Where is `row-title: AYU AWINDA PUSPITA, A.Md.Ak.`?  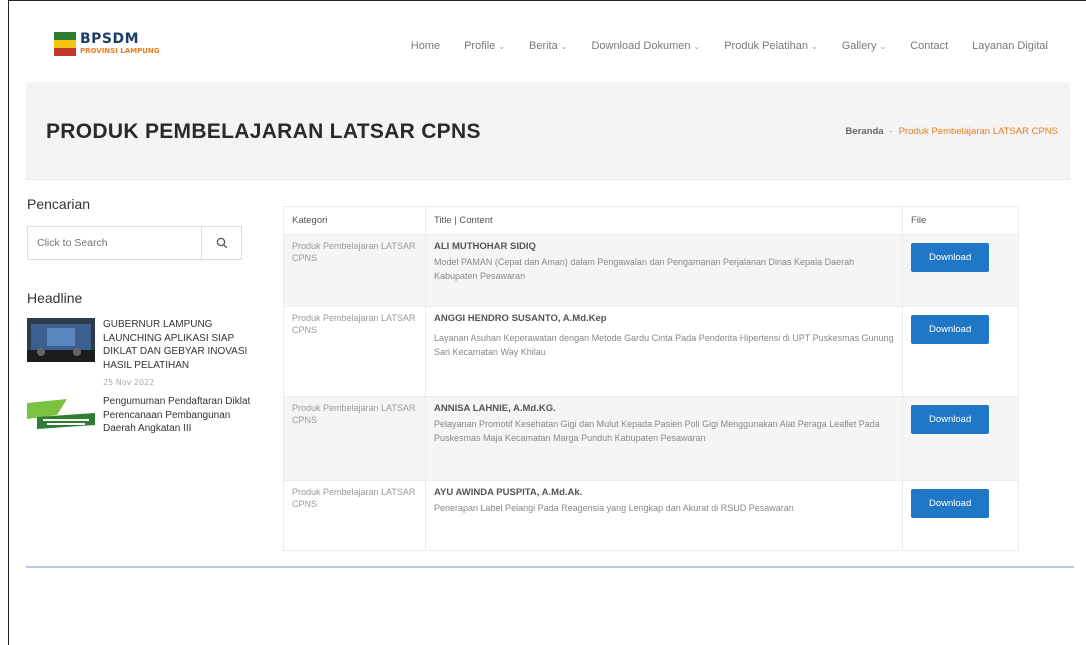 row-title: AYU AWINDA PUSPITA, A.Md.Ak. is located at coordinates (508, 492).